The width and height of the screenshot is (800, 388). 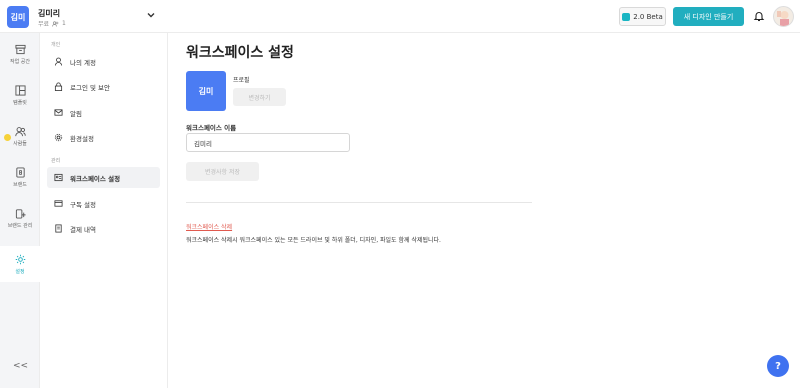 I want to click on sidebar-group-personal: 개인, so click(x=56, y=45).